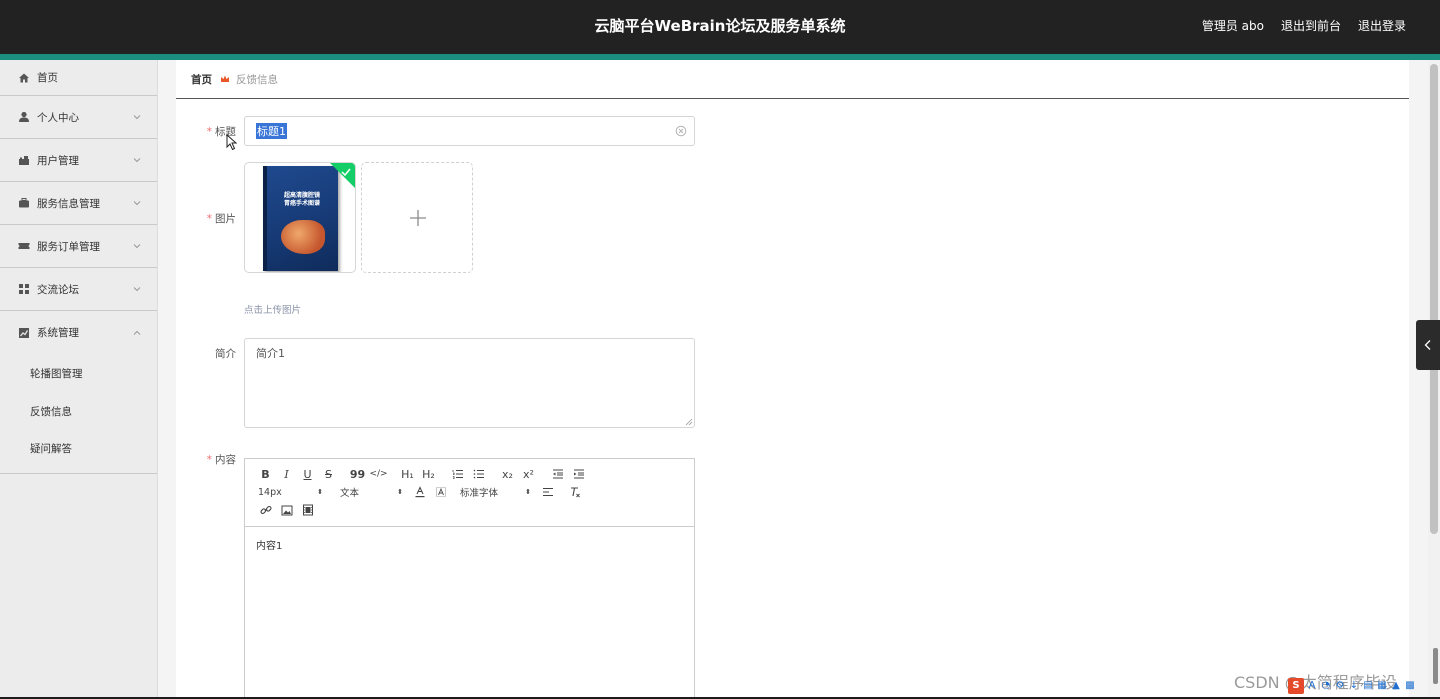 The width and height of the screenshot is (1440, 699). What do you see at coordinates (78, 450) in the screenshot?
I see `sidebar-subitem-faq: 疑问解答` at bounding box center [78, 450].